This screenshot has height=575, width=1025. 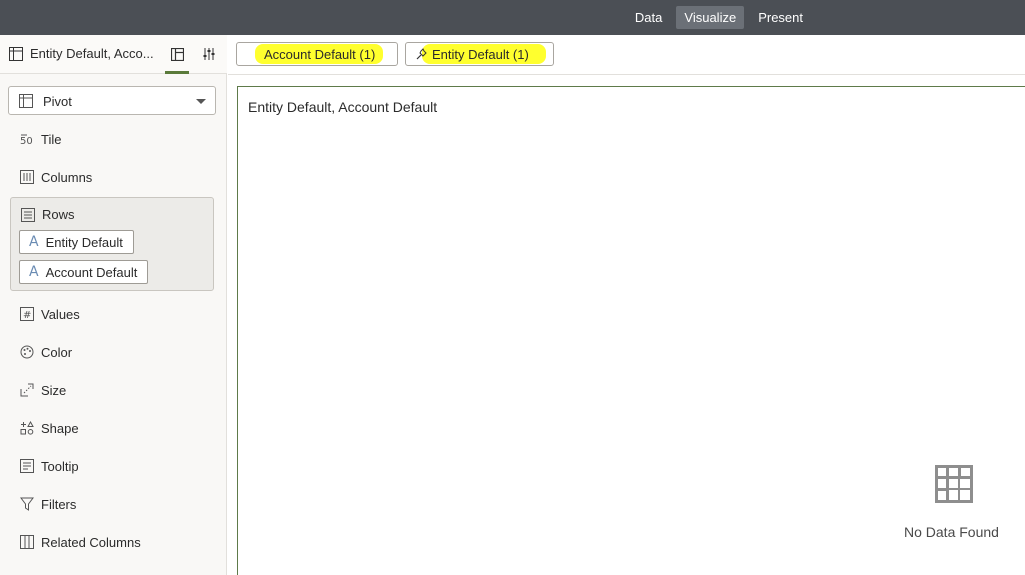 I want to click on grammar-rows-label: Rows, so click(x=58, y=214).